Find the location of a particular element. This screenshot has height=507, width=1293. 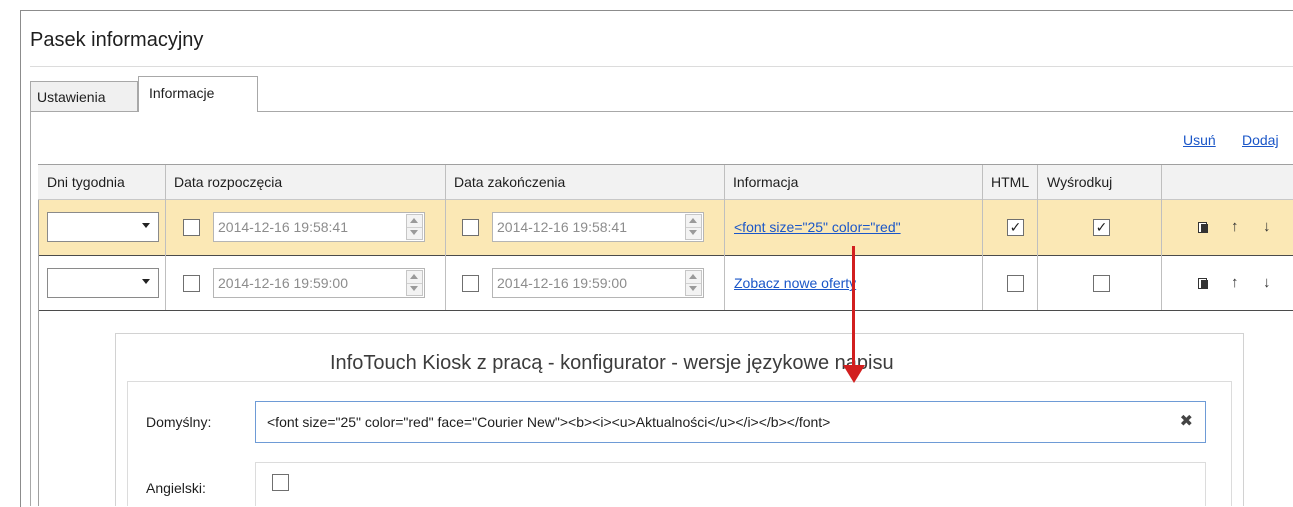

annotation-arrow-line is located at coordinates (853, 306).